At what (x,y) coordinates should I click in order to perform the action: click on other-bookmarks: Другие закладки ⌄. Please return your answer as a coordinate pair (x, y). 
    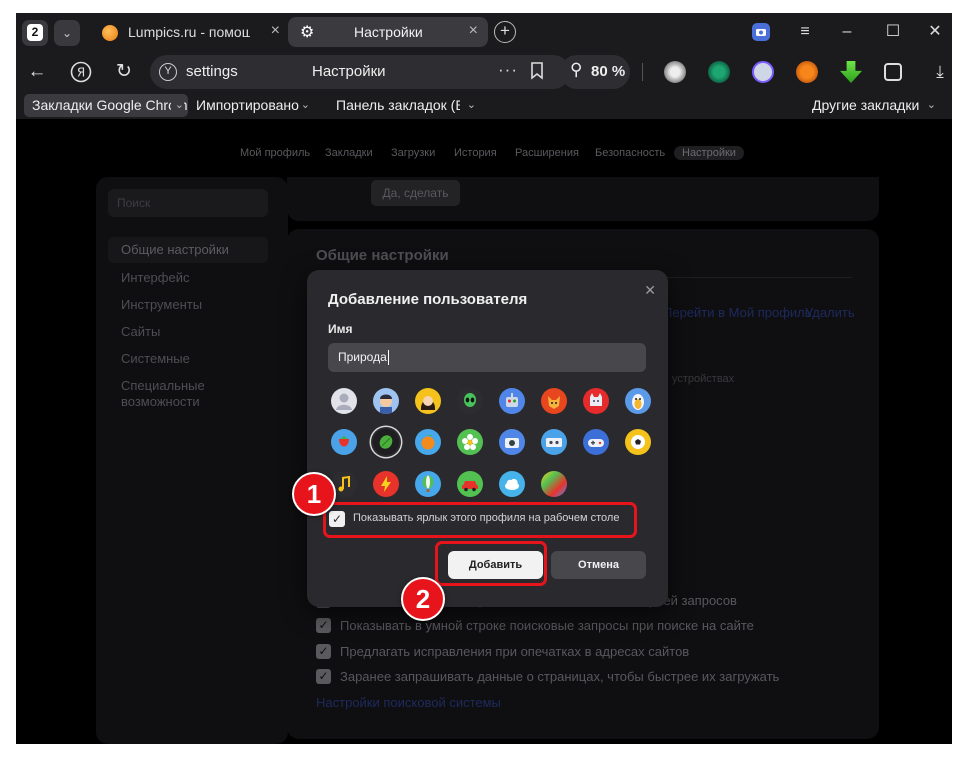
    Looking at the image, I should click on (874, 105).